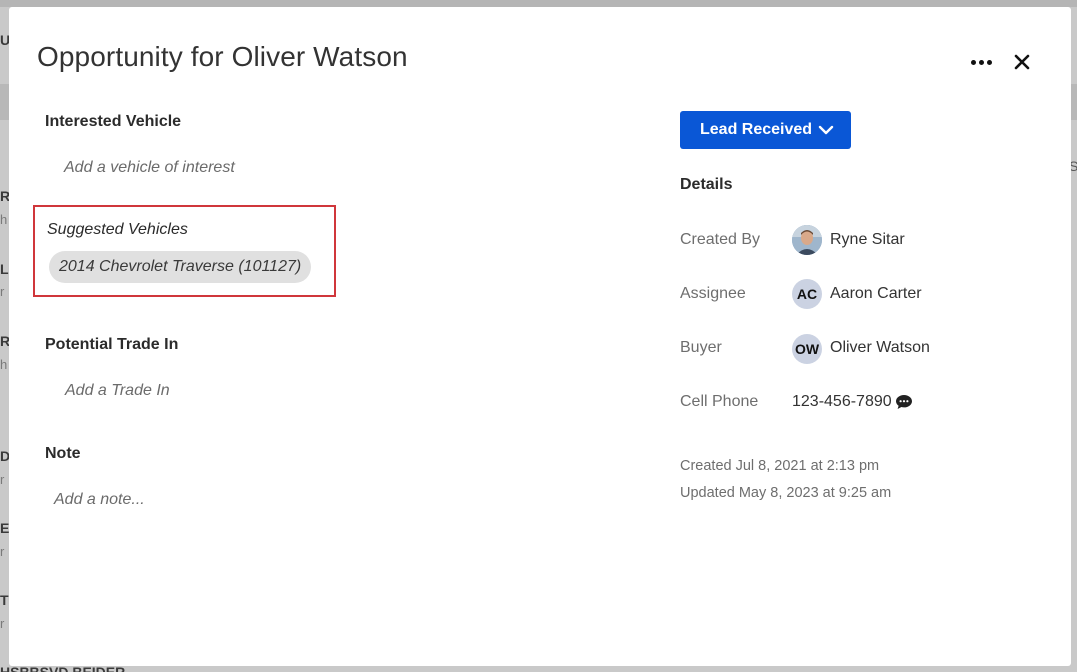 This screenshot has width=1077, height=672. What do you see at coordinates (63, 453) in the screenshot?
I see `note-label: Note` at bounding box center [63, 453].